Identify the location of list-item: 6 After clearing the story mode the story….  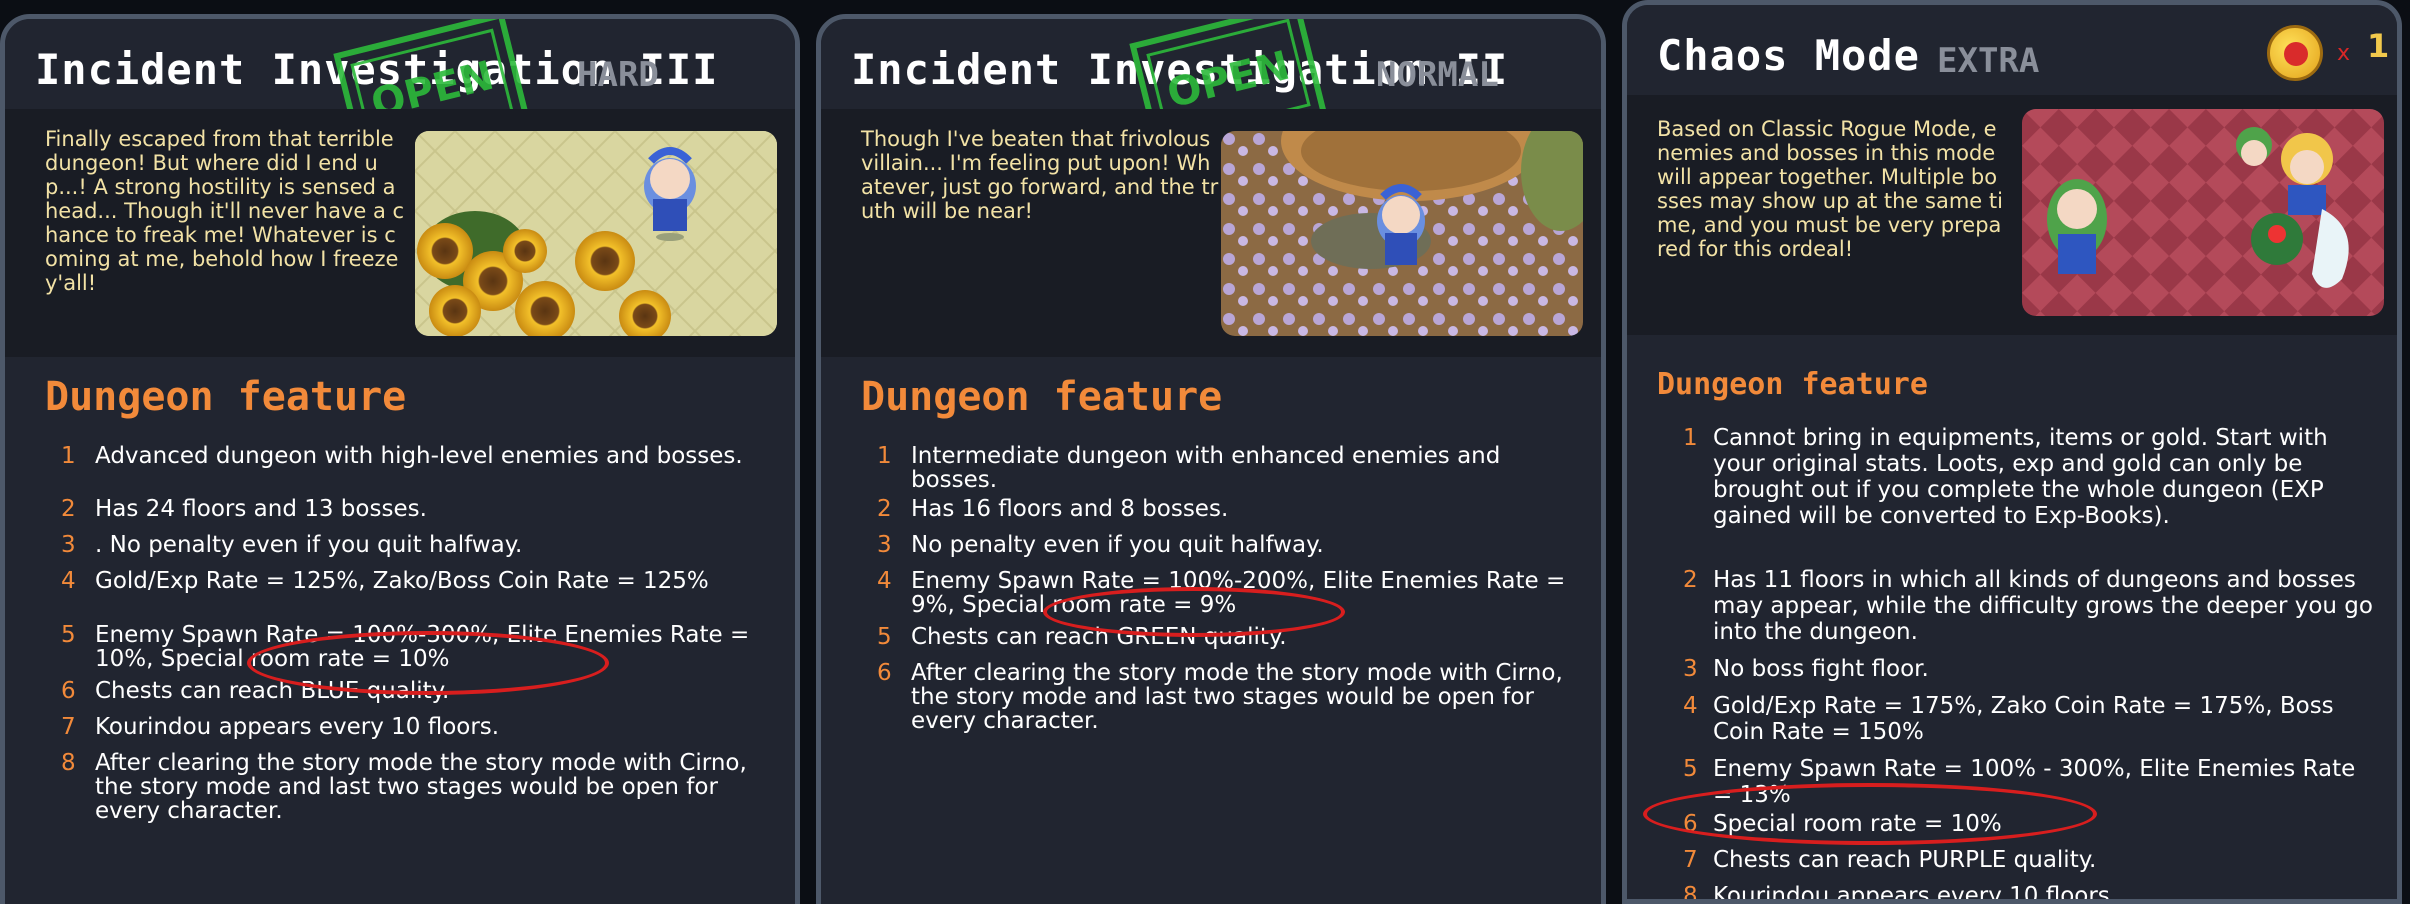
(1220, 697).